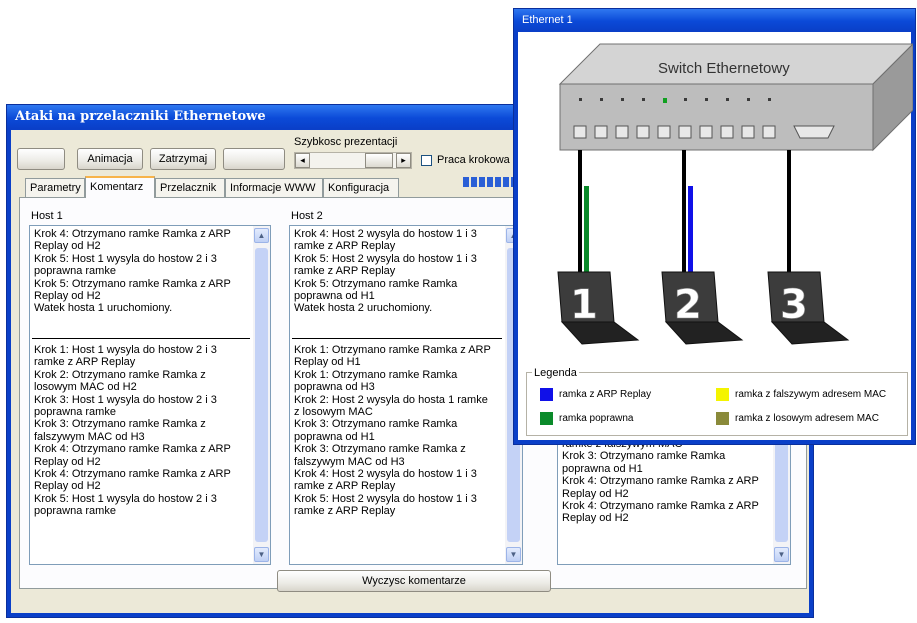 The width and height of the screenshot is (917, 623). I want to click on tab-przelacznik: Przelacznik, so click(190, 187).